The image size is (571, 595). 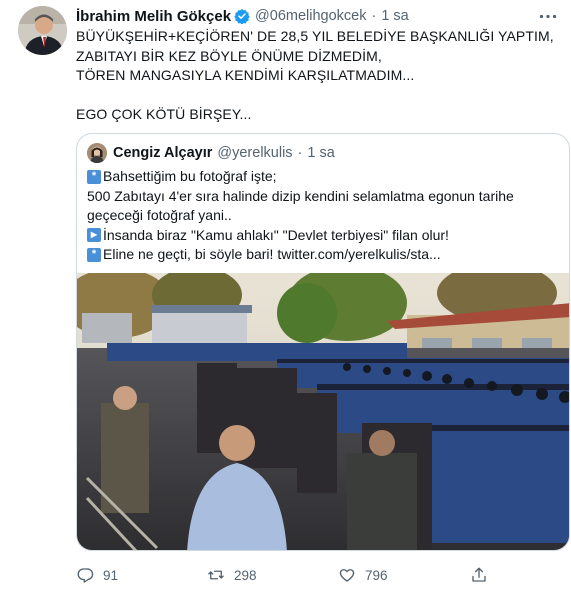 I want to click on quote-line-text: Bahsettiğim bu fotoğraf işte;, so click(x=190, y=176).